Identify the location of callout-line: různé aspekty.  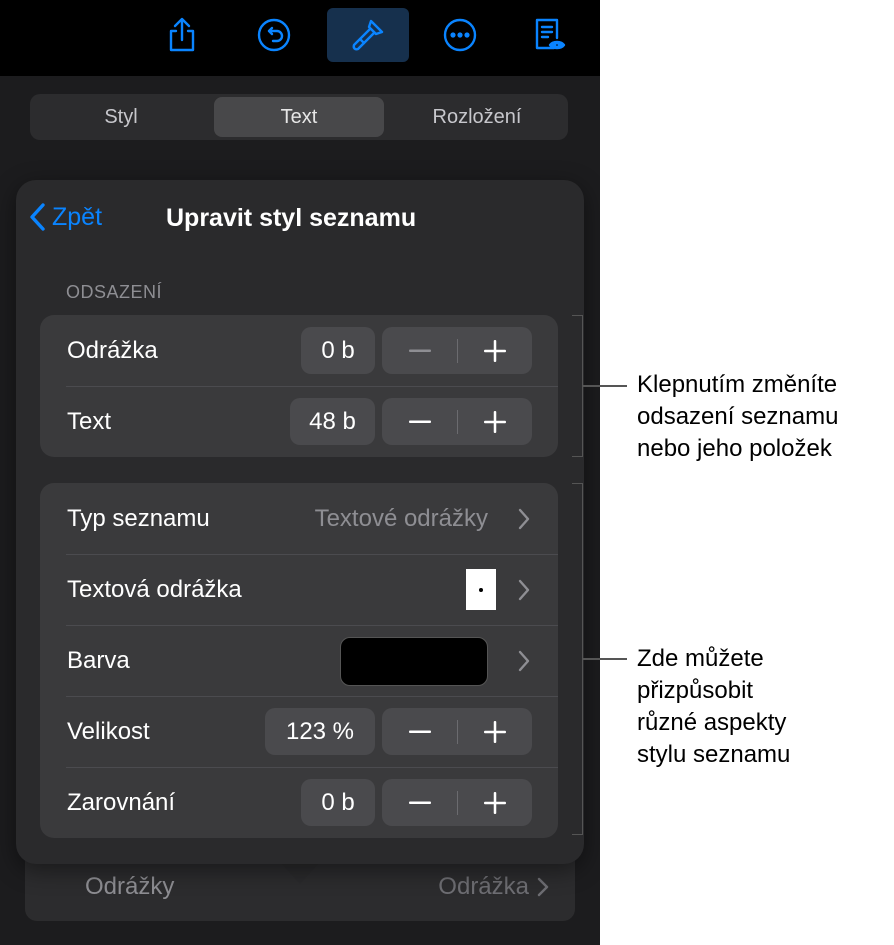
(712, 722).